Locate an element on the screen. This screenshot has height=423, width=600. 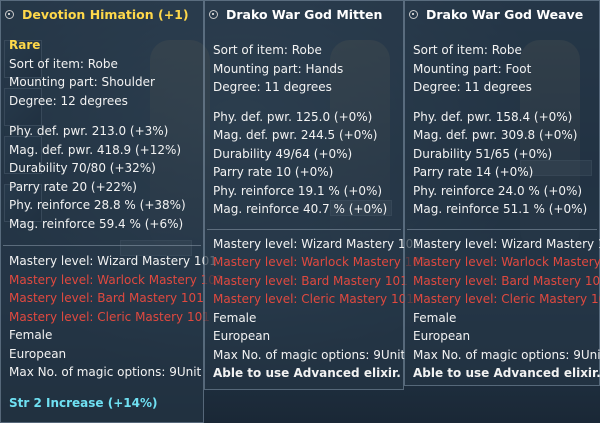
stat-durability: Durability 51/65 (+0%) is located at coordinates (483, 153).